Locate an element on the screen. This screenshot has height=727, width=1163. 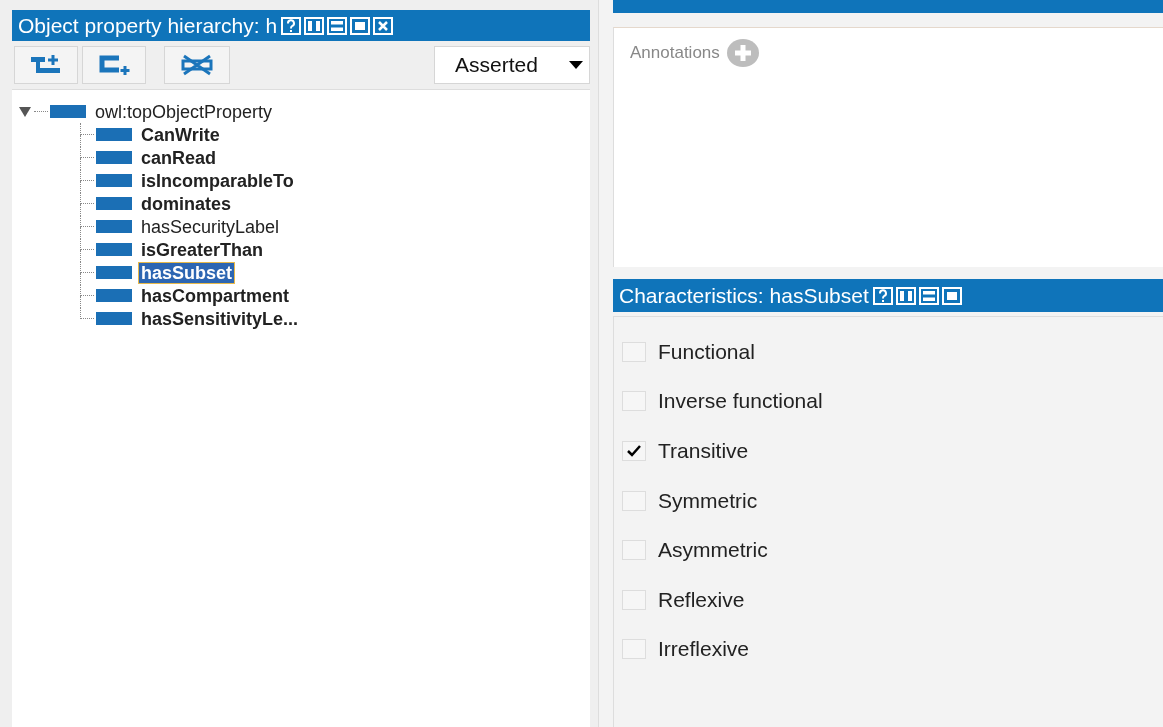
add-sibling-button is located at coordinates (114, 65).